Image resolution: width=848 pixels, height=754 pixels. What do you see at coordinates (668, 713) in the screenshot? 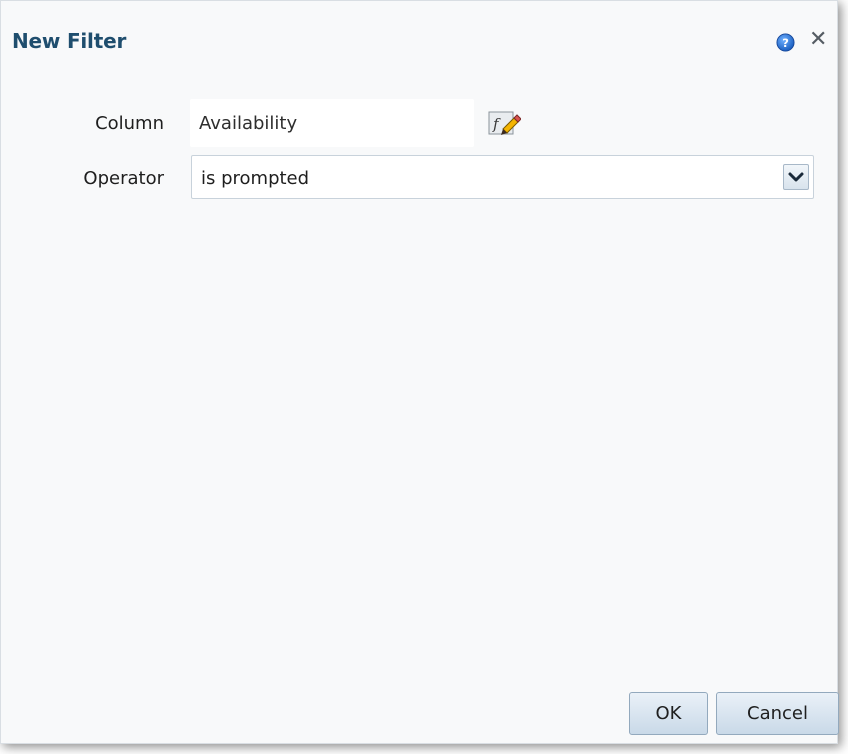
I see `ok-button: OK` at bounding box center [668, 713].